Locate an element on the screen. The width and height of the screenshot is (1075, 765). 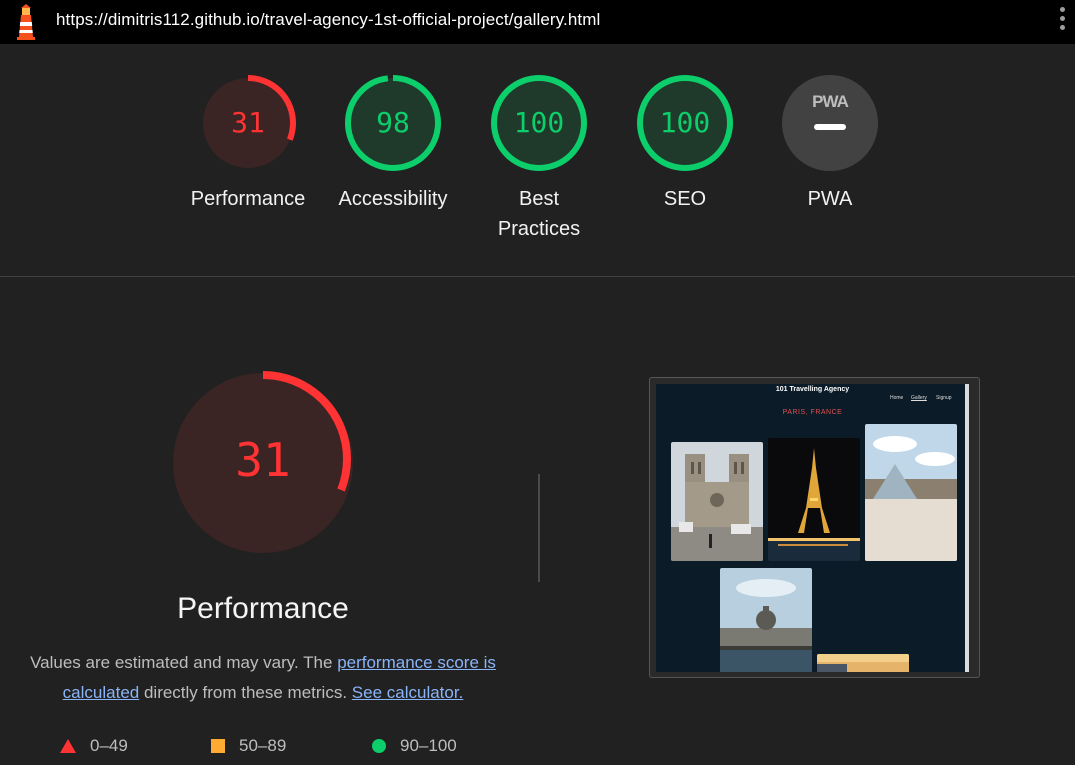
gauge-accessibility-ring: 98 is located at coordinates (393, 123).